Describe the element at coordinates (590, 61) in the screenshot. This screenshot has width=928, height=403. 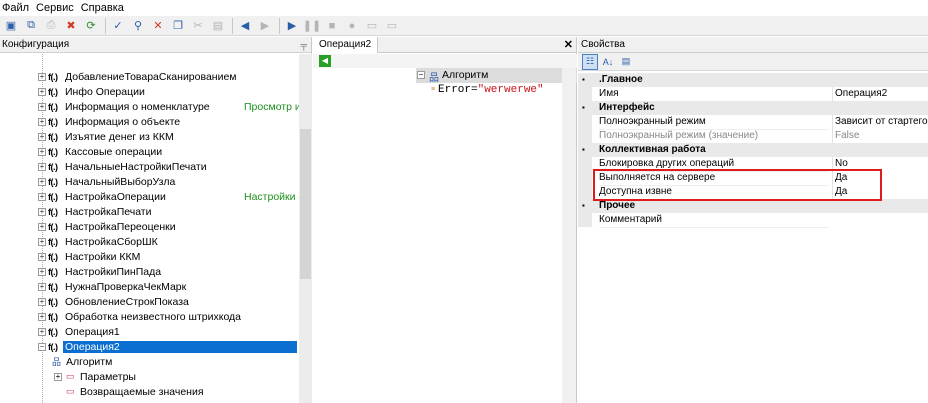
I see `categorized-icon: ☷` at that location.